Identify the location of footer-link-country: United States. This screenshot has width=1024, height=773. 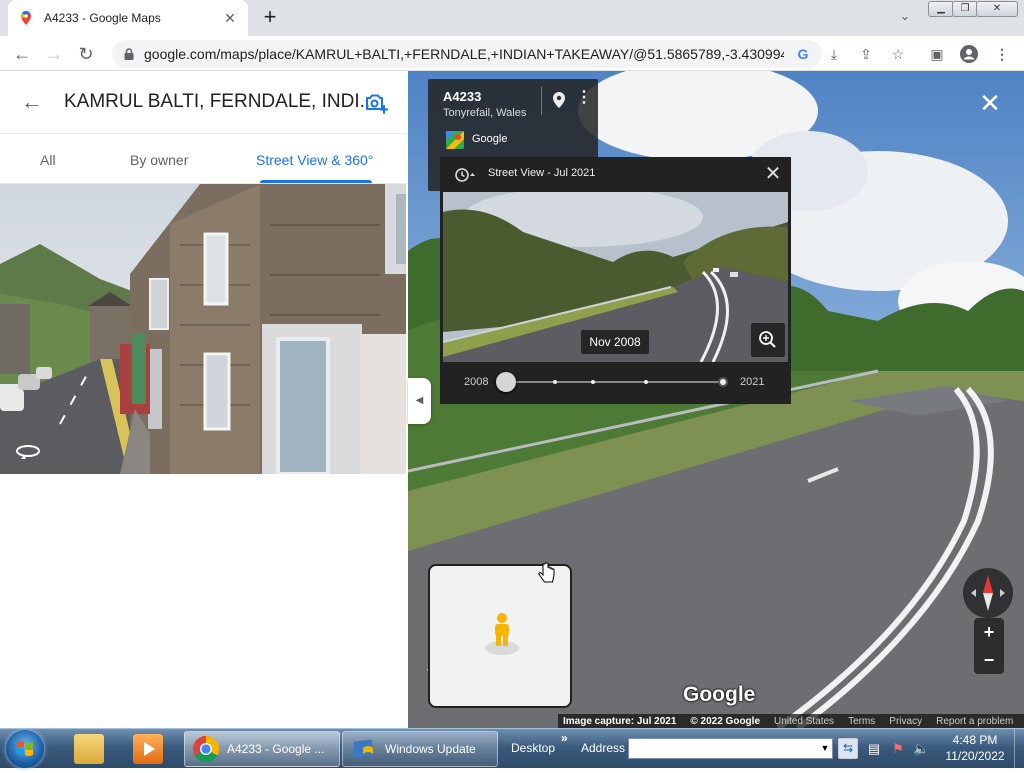
(804, 721).